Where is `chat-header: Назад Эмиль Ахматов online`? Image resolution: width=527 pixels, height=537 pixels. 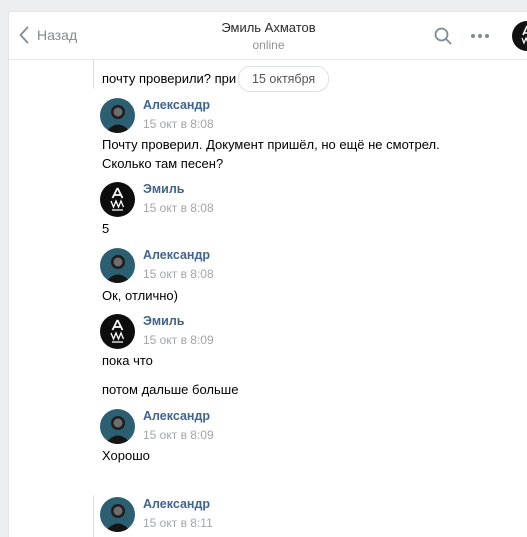 chat-header: Назад Эмиль Ахматов online is located at coordinates (268, 36).